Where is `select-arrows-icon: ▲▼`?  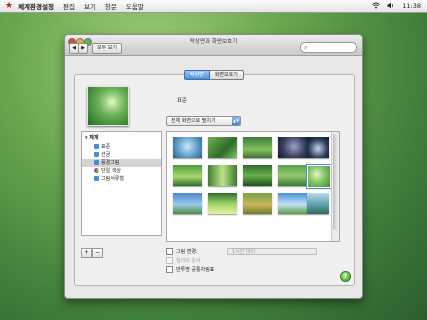
select-arrows-icon: ▲▼ is located at coordinates (236, 121).